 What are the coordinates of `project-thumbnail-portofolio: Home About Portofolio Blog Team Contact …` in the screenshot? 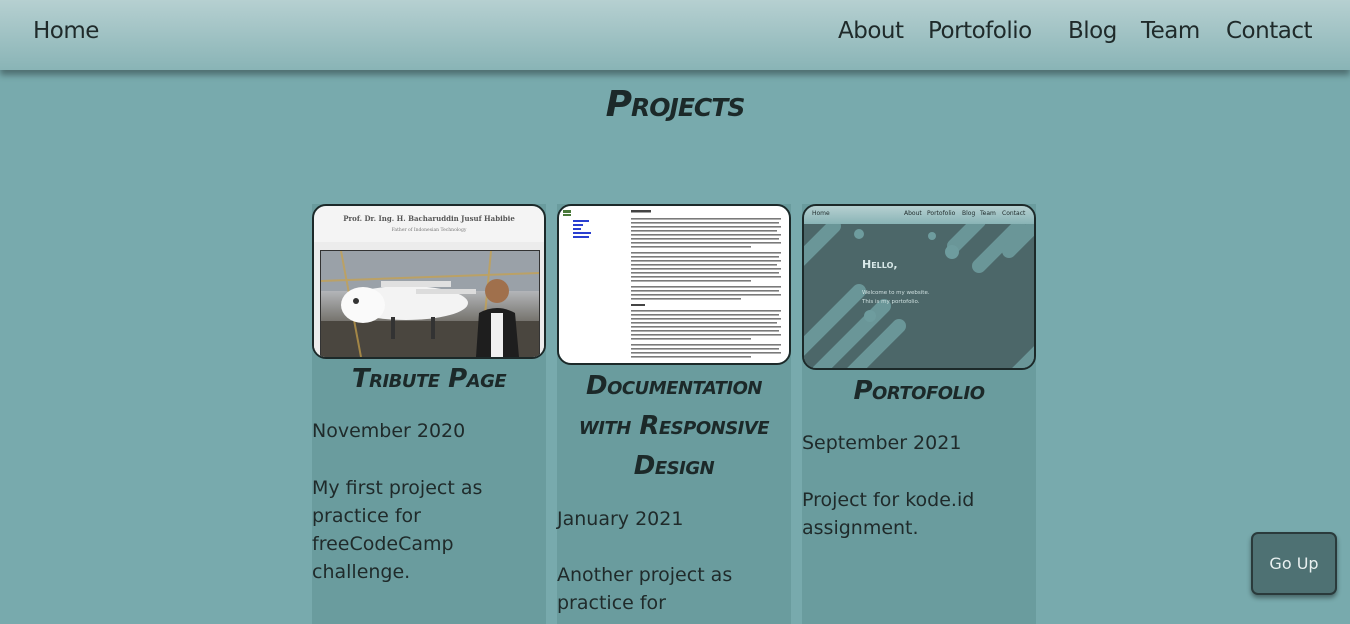 It's located at (919, 287).